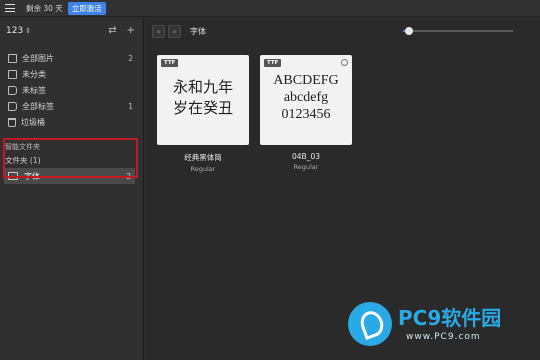 The height and width of the screenshot is (360, 540). I want to click on chevron-updown-icon: ⇕, so click(28, 31).